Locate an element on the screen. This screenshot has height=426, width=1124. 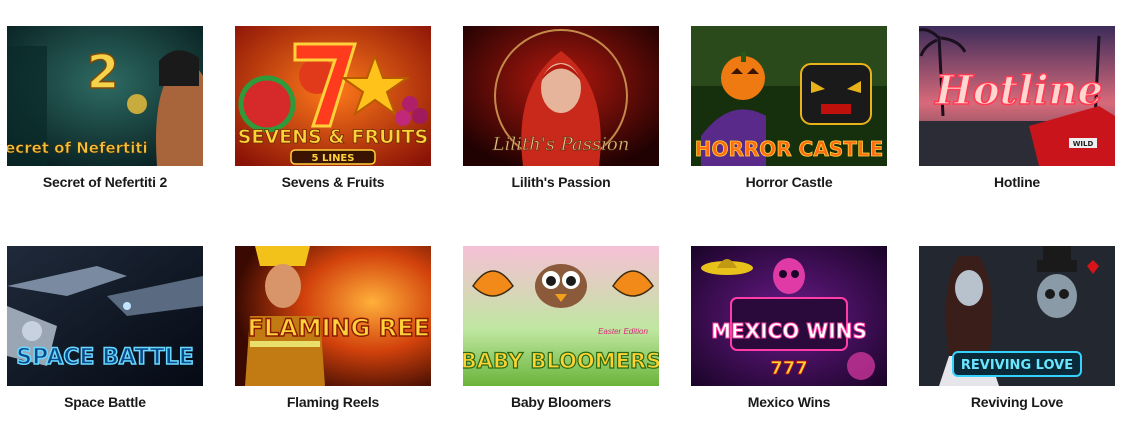
game-title: Hotline is located at coordinates (1011, 182).